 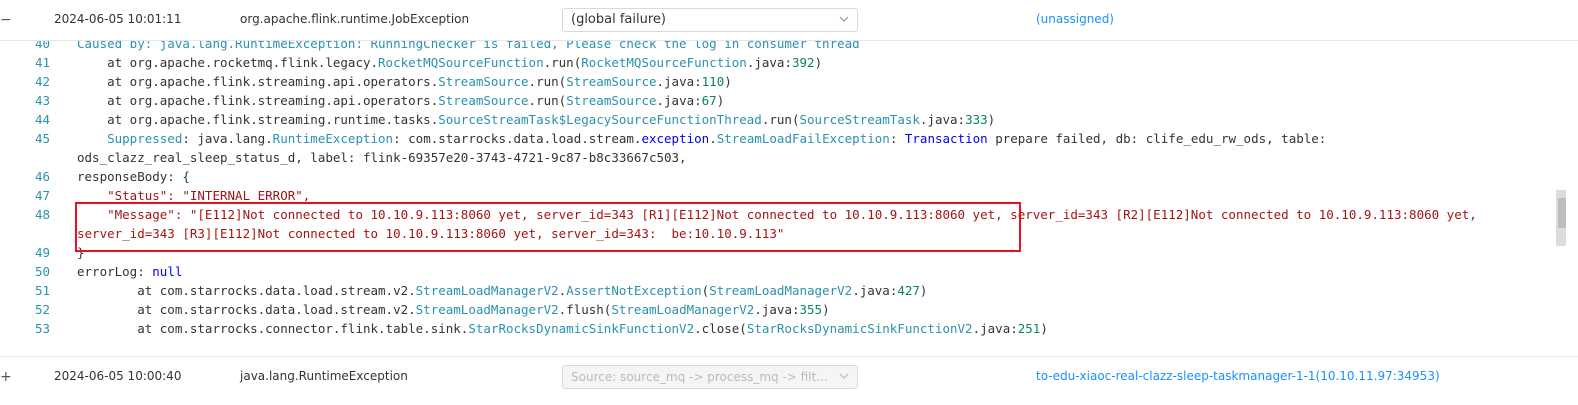 What do you see at coordinates (42, 290) in the screenshot?
I see `line-number: 51` at bounding box center [42, 290].